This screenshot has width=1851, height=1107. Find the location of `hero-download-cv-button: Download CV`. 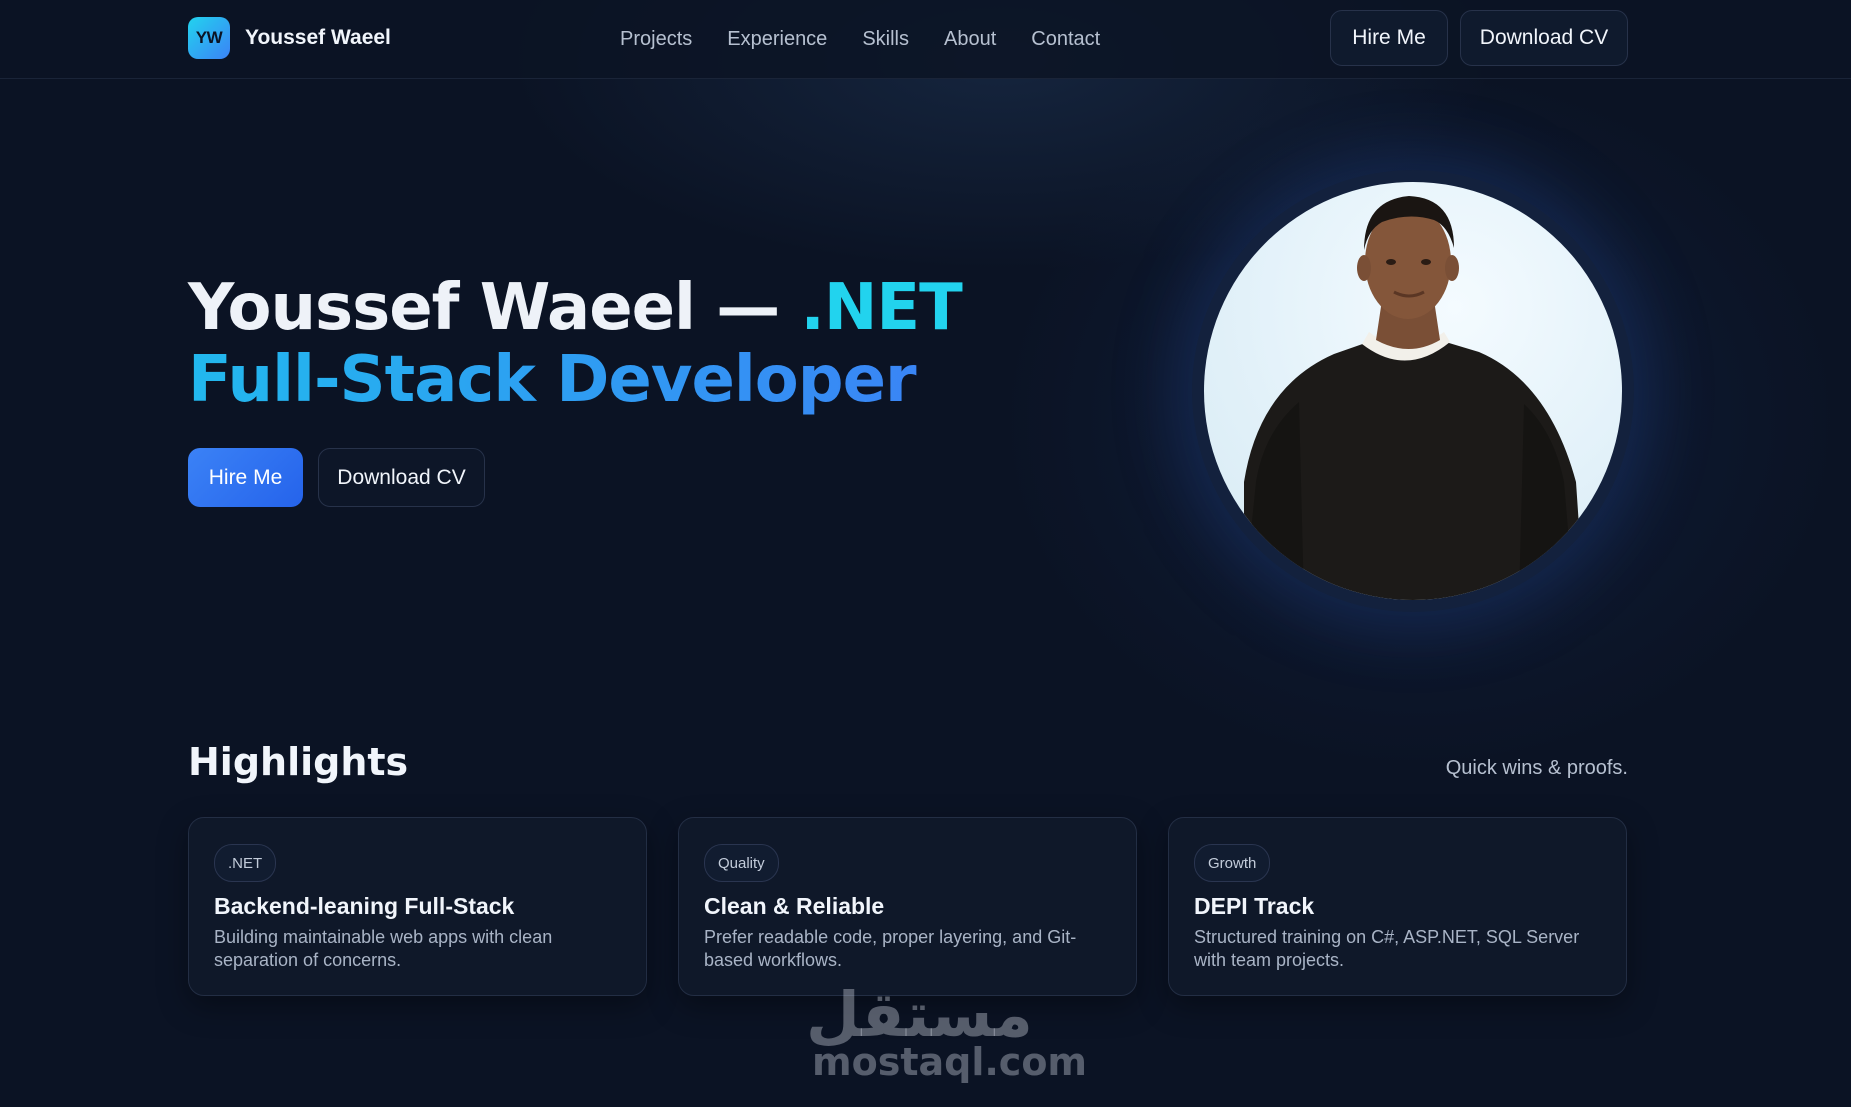

hero-download-cv-button: Download CV is located at coordinates (401, 477).